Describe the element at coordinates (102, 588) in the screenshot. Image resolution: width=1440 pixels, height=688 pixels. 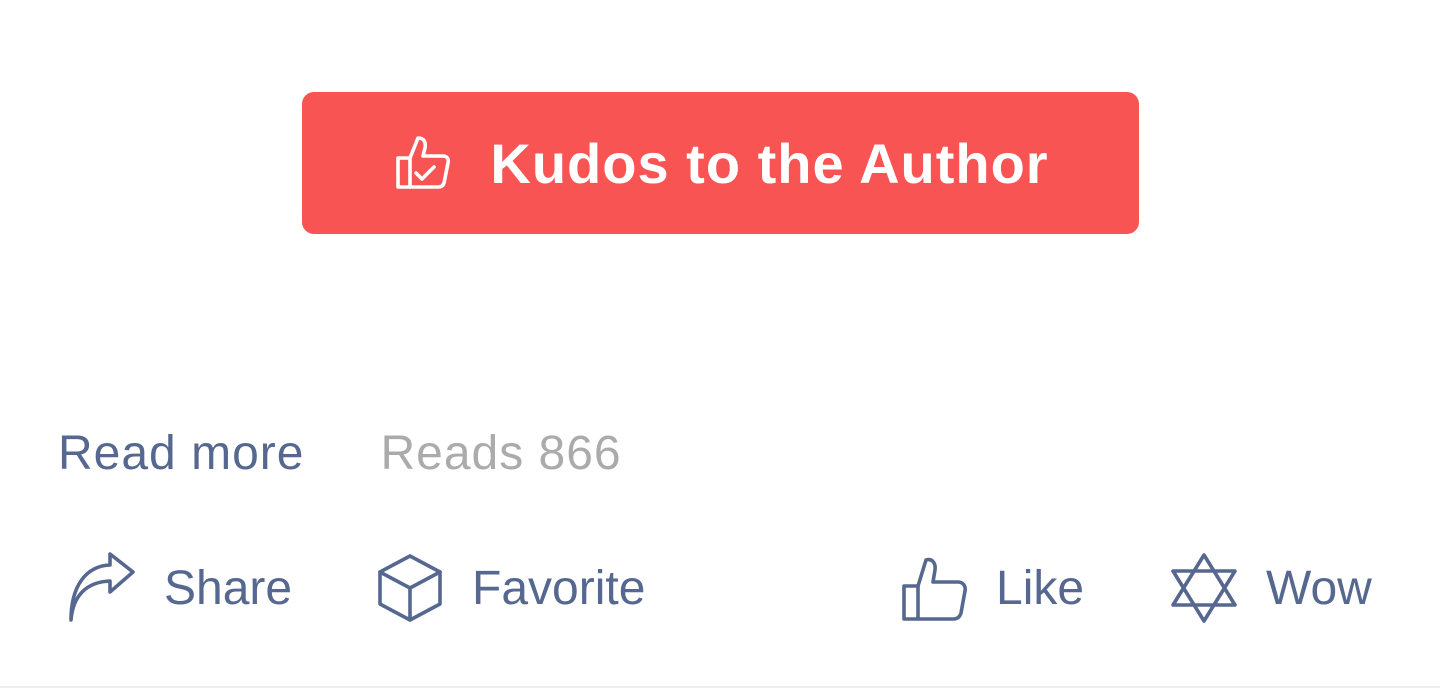
I see `share-arrow-icon` at that location.